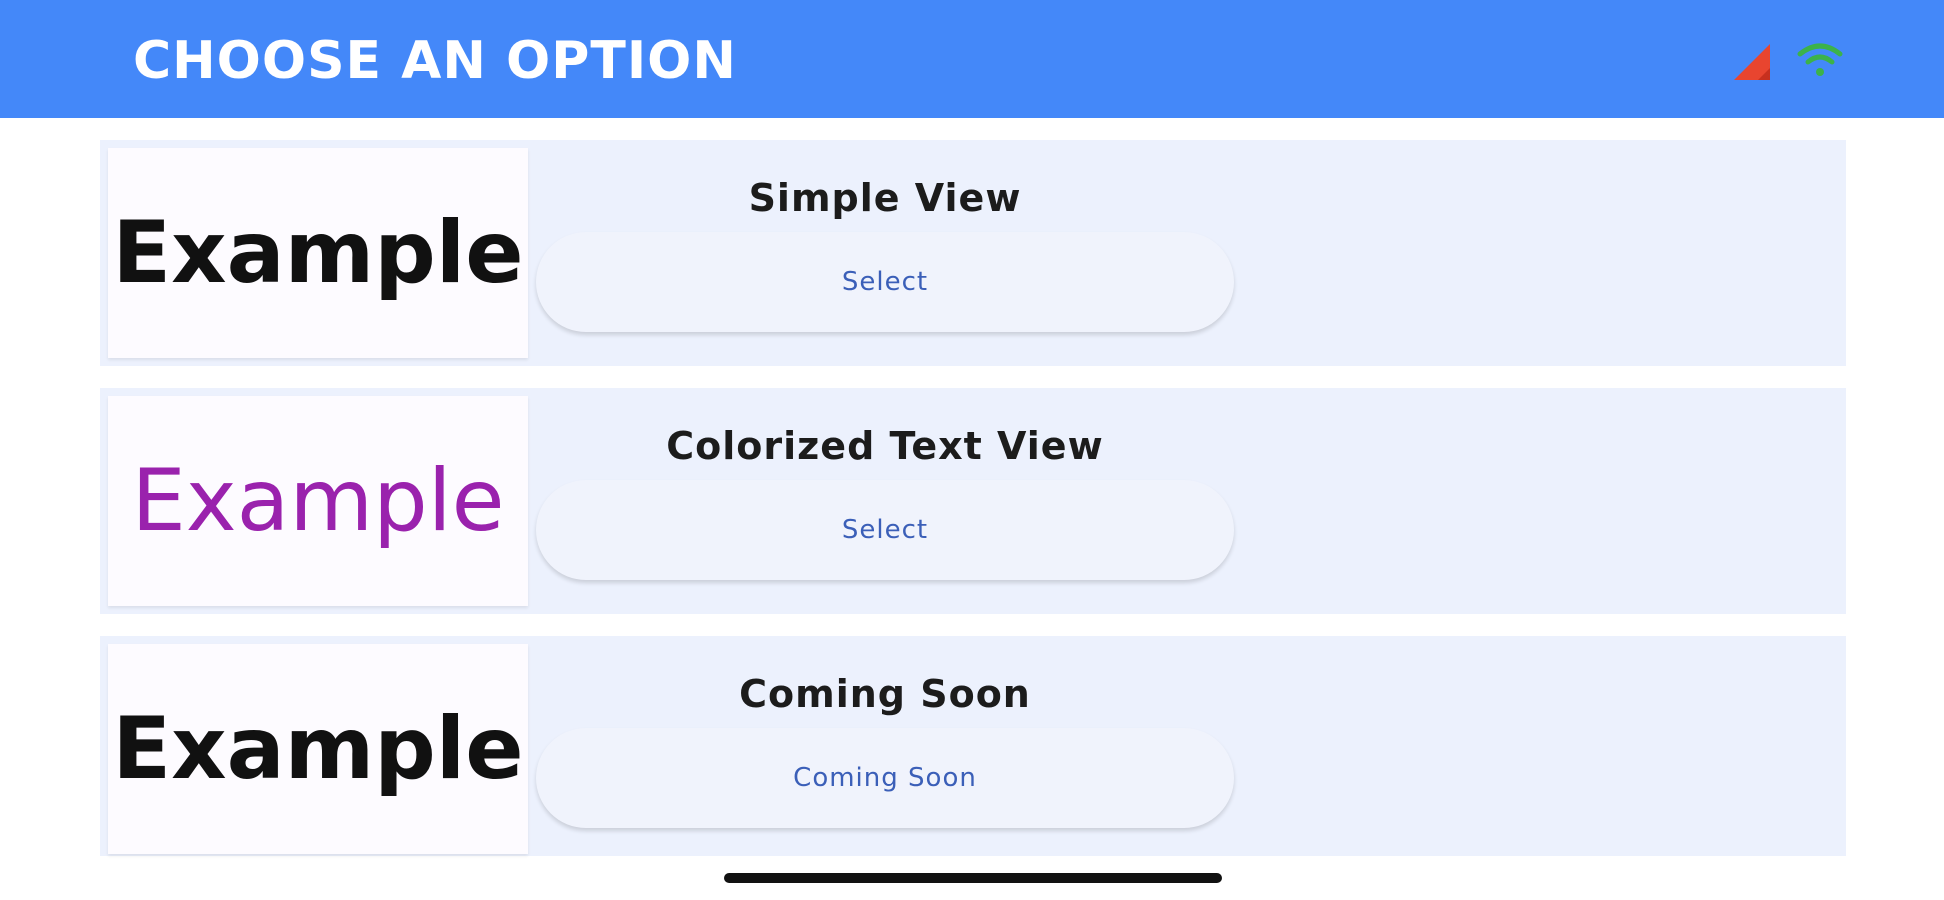 This screenshot has width=1944, height=900. I want to click on option-body: Coming Soon Coming Soon, so click(885, 749).